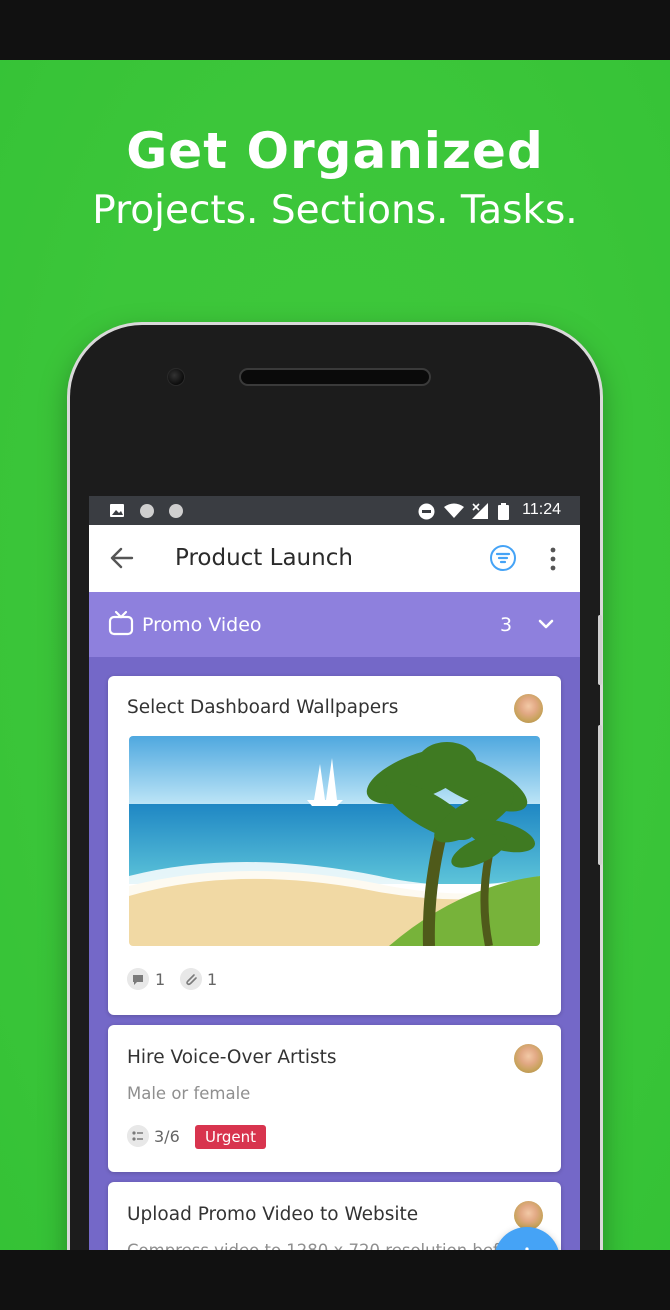  What do you see at coordinates (273, 1214) in the screenshot?
I see `task-title: Upload Promo Video to Website` at bounding box center [273, 1214].